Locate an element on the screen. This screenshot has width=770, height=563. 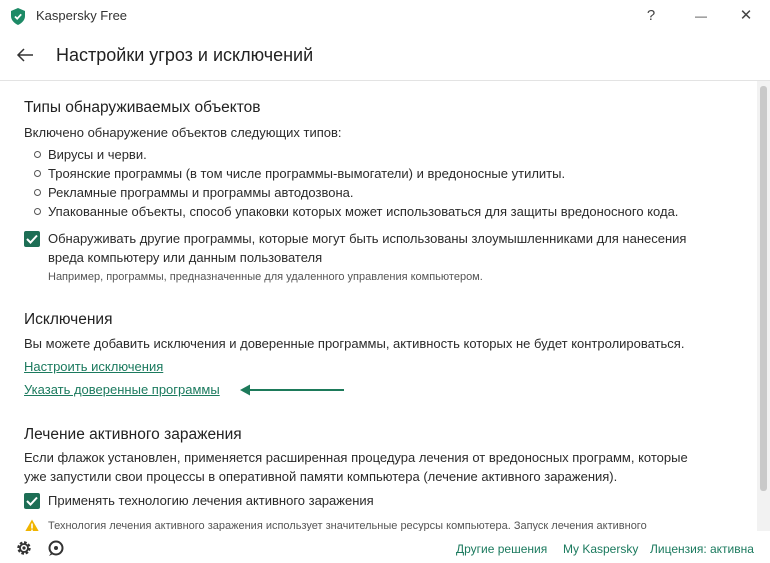
disinfection-section-title: Лечение активного заражения is located at coordinates (133, 434).